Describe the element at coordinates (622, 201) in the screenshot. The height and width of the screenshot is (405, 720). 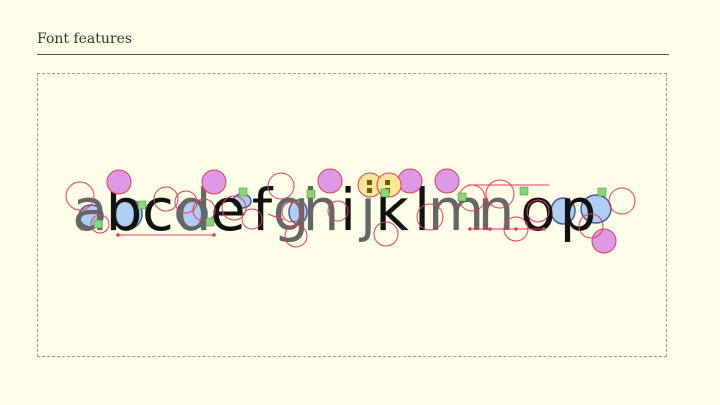
I see `marker-ring` at that location.